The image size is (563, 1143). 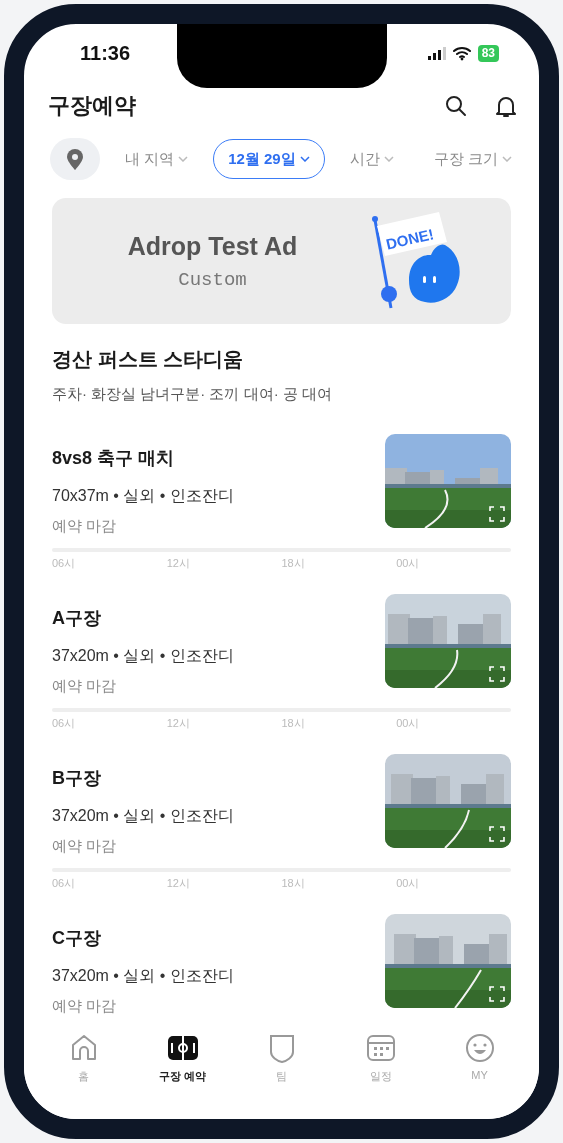 What do you see at coordinates (269, 159) in the screenshot?
I see `filter-chip: 12월 29일` at bounding box center [269, 159].